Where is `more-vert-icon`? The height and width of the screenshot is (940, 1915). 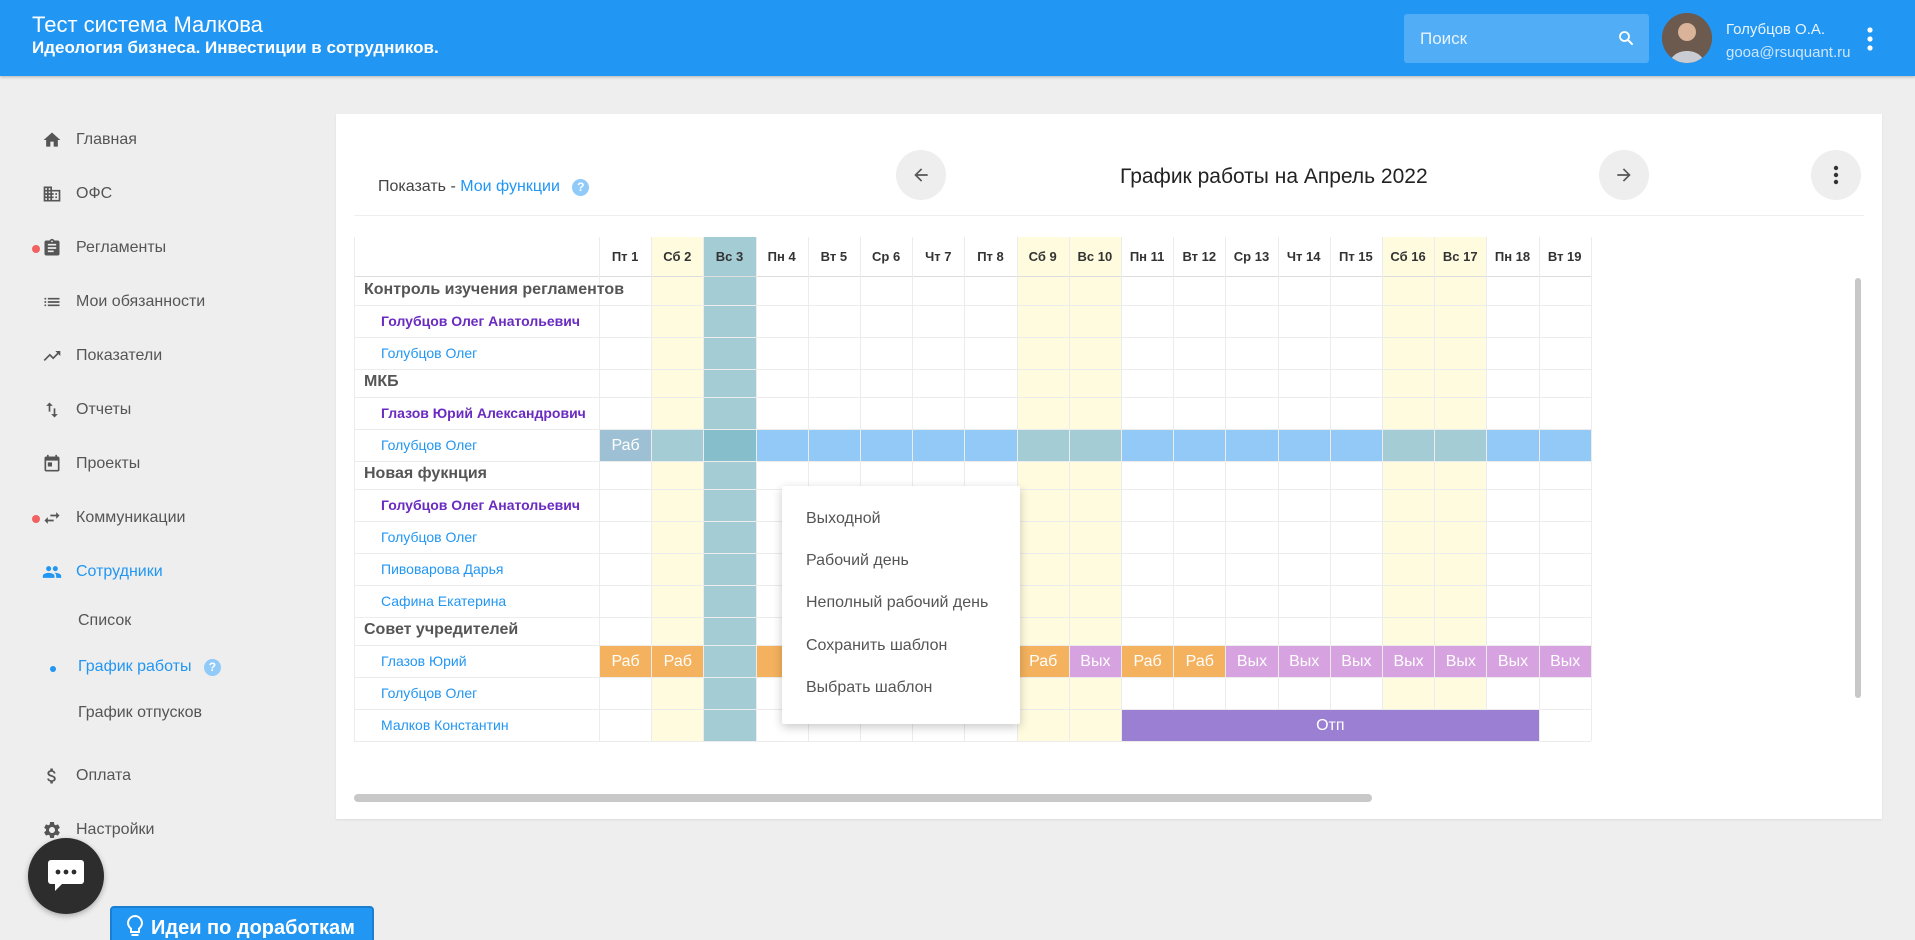 more-vert-icon is located at coordinates (1870, 39).